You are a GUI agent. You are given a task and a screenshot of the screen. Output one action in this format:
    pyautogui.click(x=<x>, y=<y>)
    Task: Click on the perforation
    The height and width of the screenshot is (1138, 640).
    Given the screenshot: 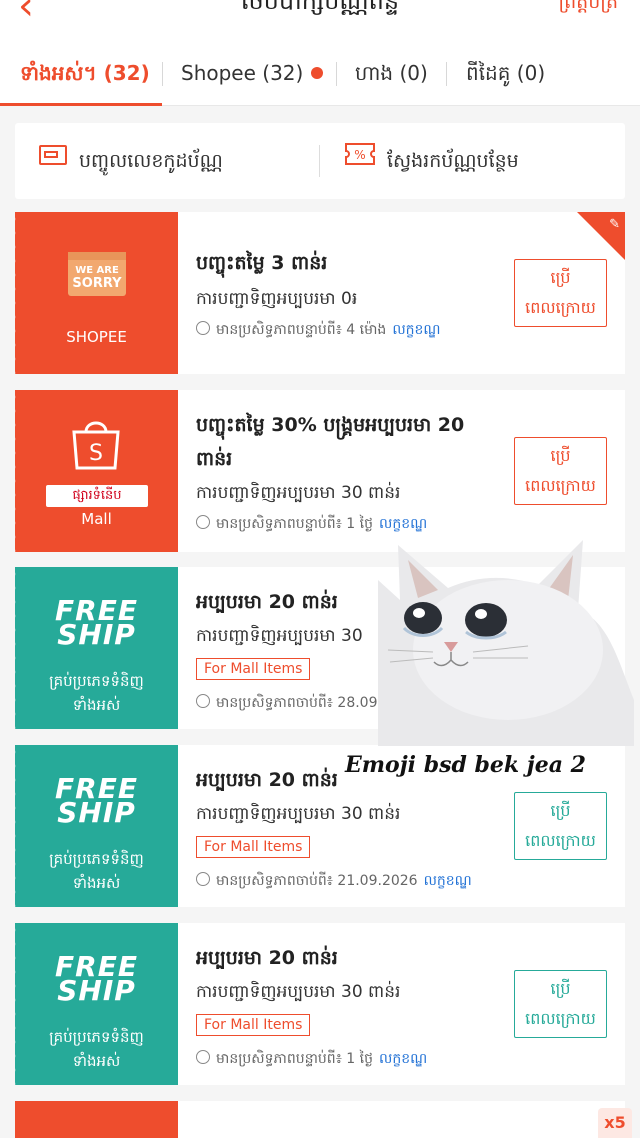 What is the action you would take?
    pyautogui.click(x=15, y=293)
    